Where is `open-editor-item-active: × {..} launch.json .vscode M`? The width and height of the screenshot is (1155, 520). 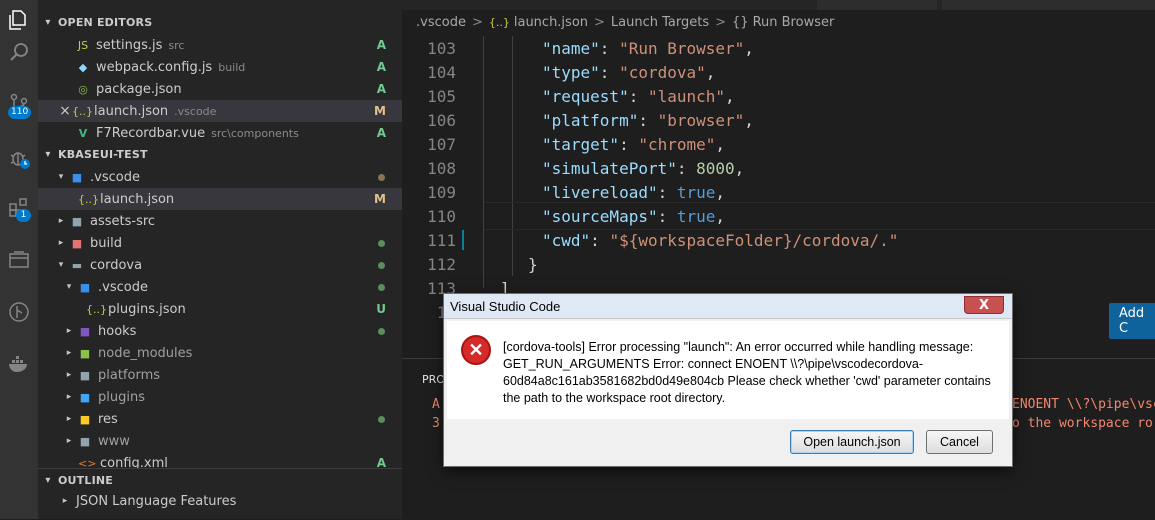 open-editor-item-active: × {..} launch.json .vscode M is located at coordinates (220, 111).